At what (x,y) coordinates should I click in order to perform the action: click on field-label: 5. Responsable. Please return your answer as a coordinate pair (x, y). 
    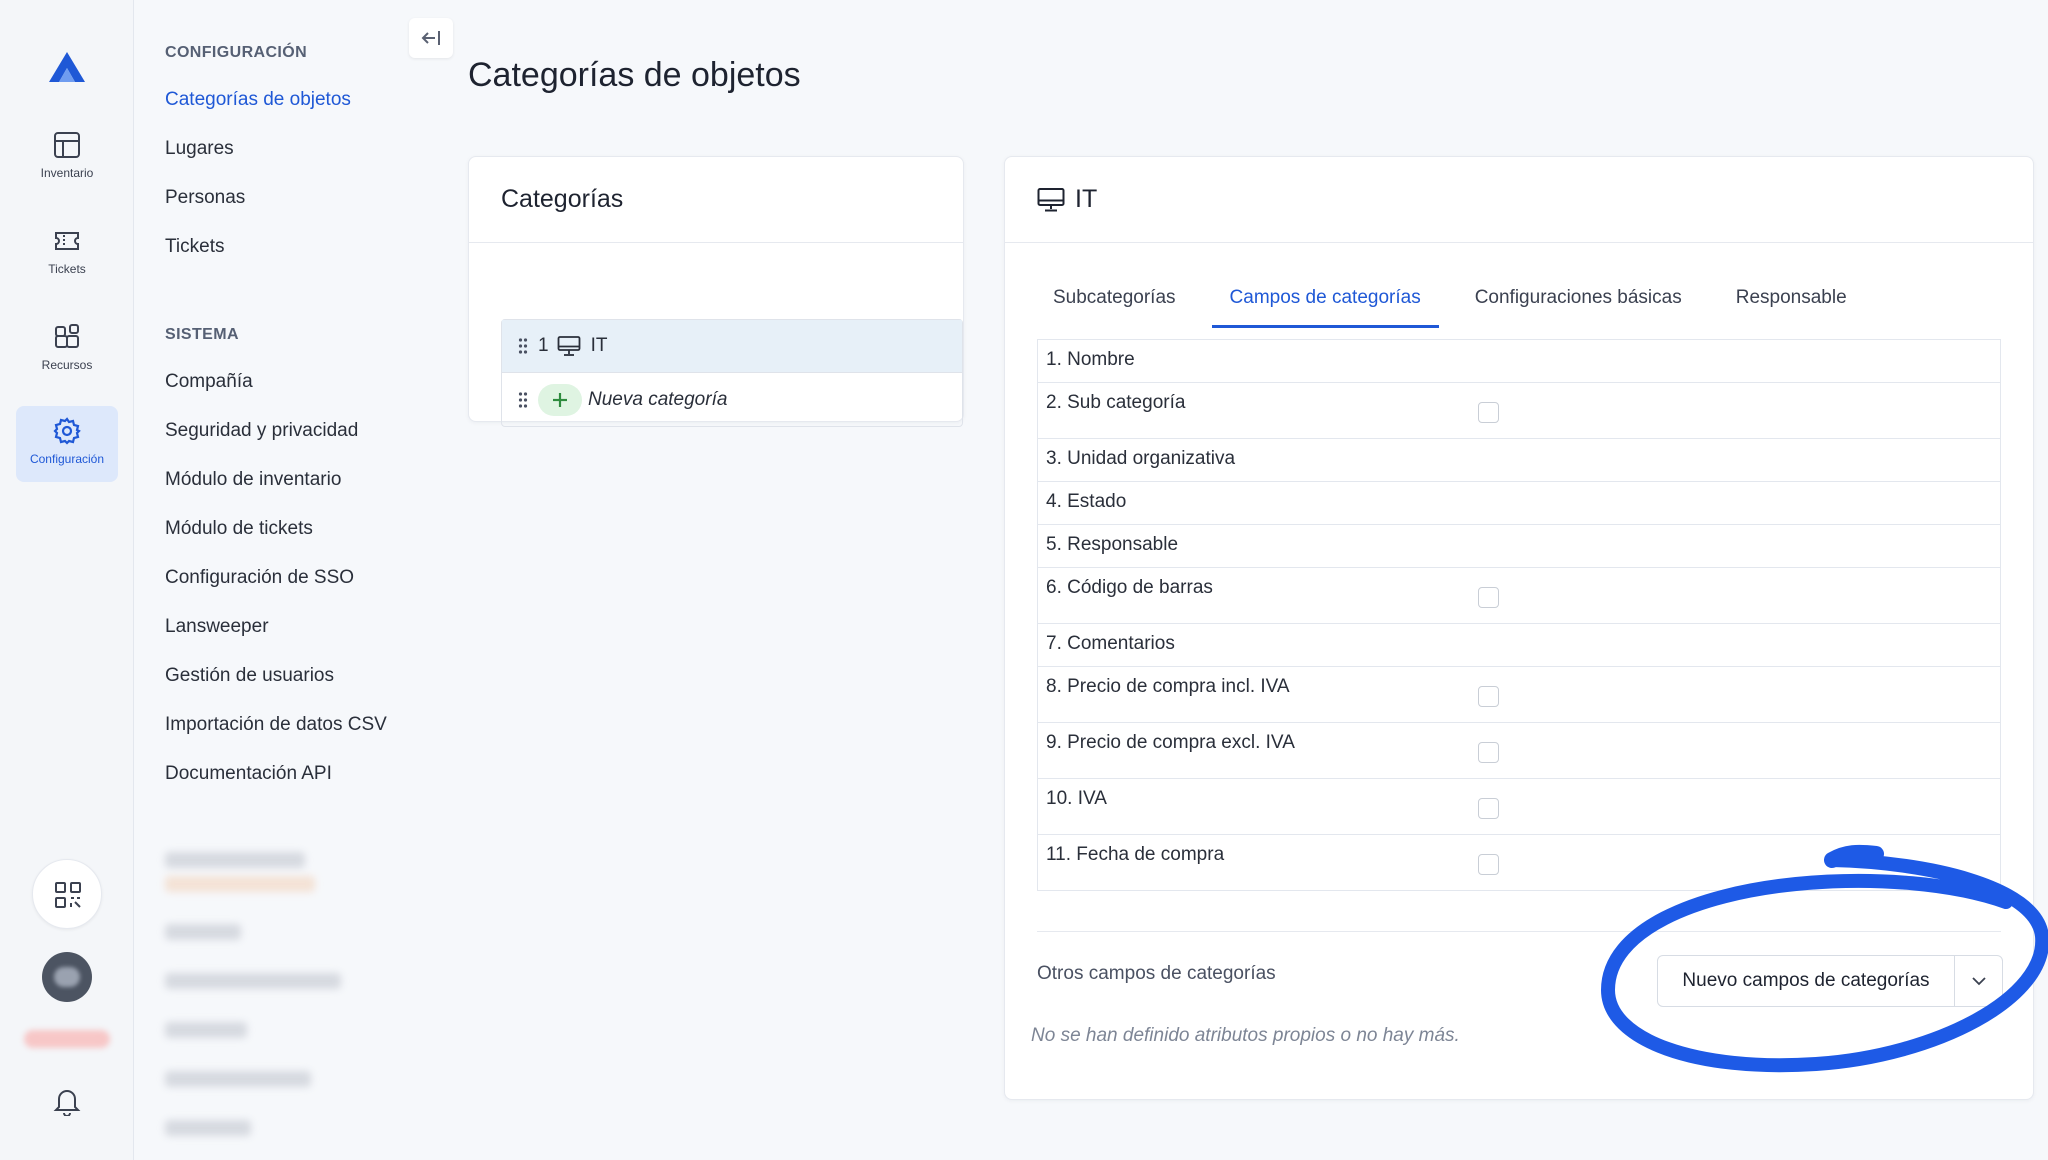
    Looking at the image, I should click on (1112, 544).